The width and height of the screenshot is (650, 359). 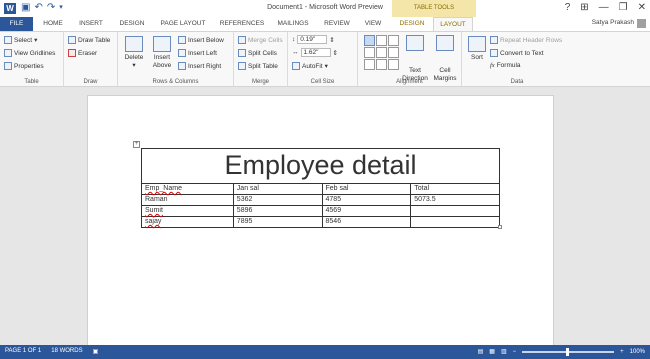 What do you see at coordinates (24, 66) in the screenshot?
I see `properties-button: Properties` at bounding box center [24, 66].